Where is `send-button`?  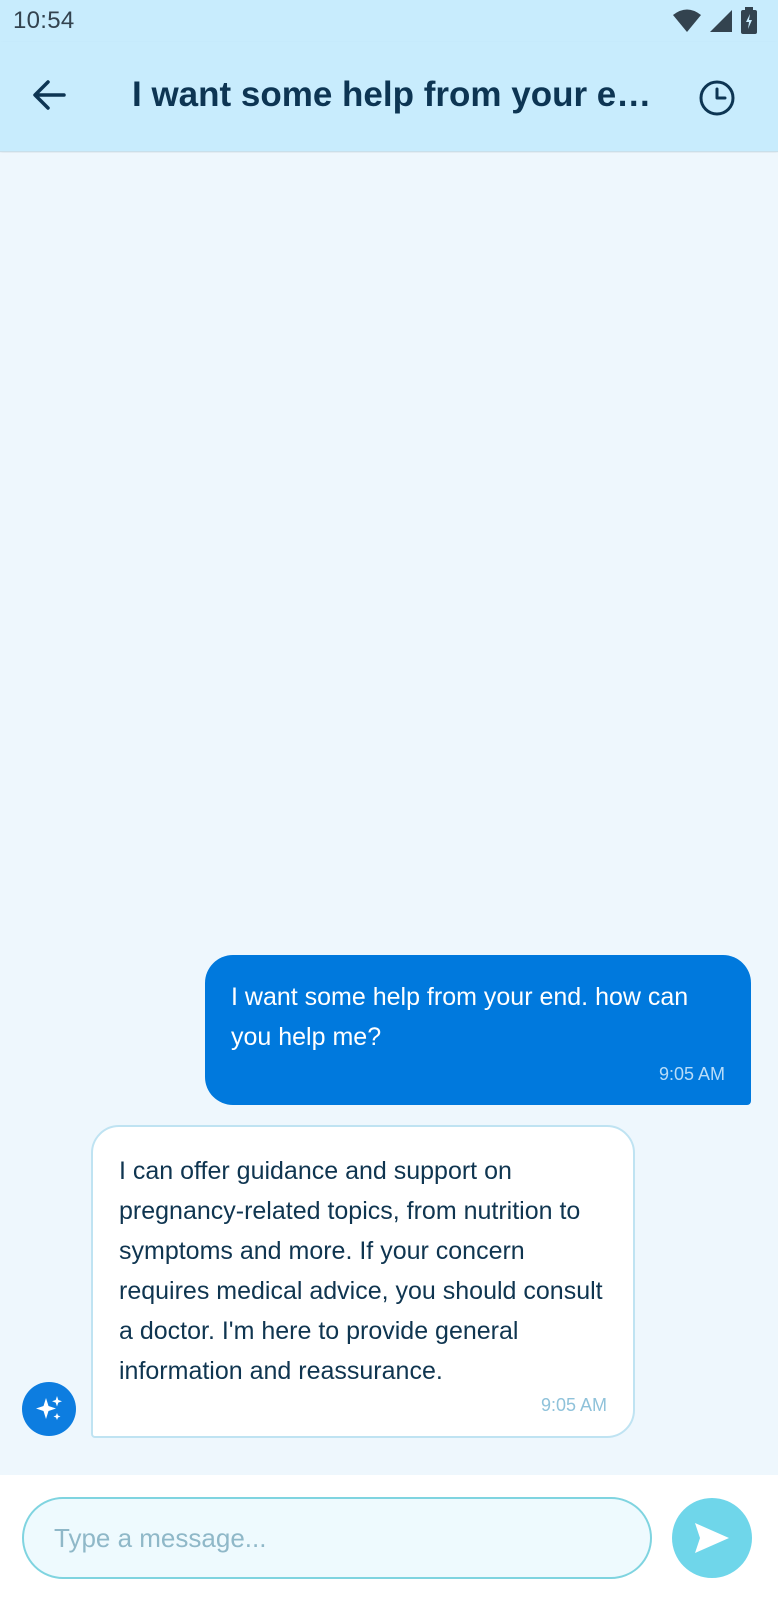
send-button is located at coordinates (712, 1538).